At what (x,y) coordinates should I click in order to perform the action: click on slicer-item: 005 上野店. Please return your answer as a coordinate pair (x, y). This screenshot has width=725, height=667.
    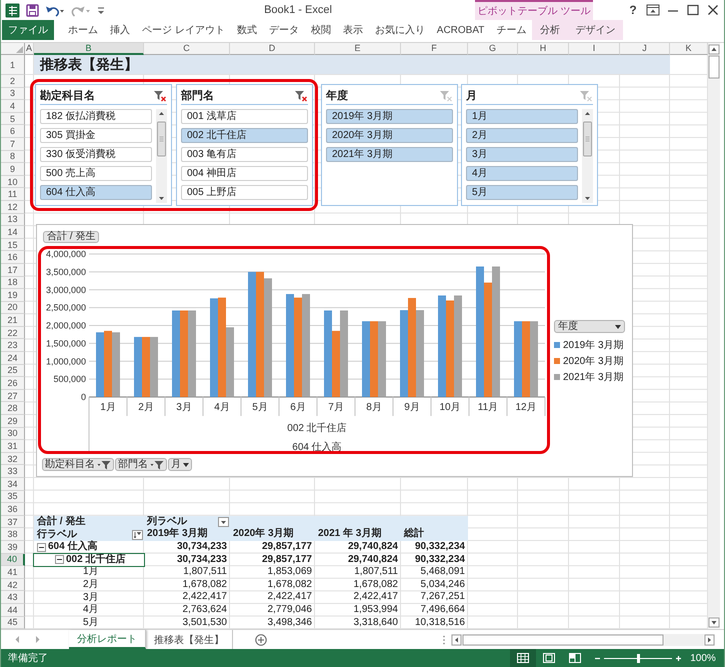
    Looking at the image, I should click on (244, 192).